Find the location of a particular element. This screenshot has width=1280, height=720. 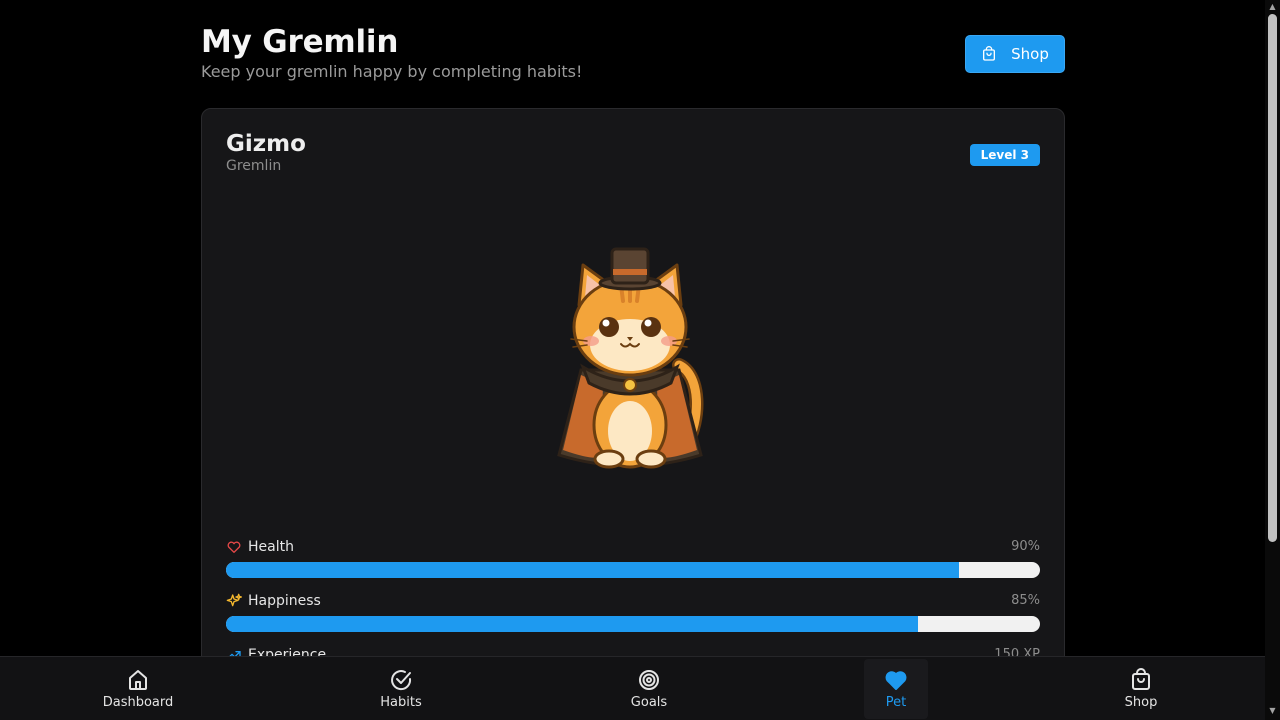

bottom-nav: Dashboard Habits Goals Pet Shop is located at coordinates (632, 688).